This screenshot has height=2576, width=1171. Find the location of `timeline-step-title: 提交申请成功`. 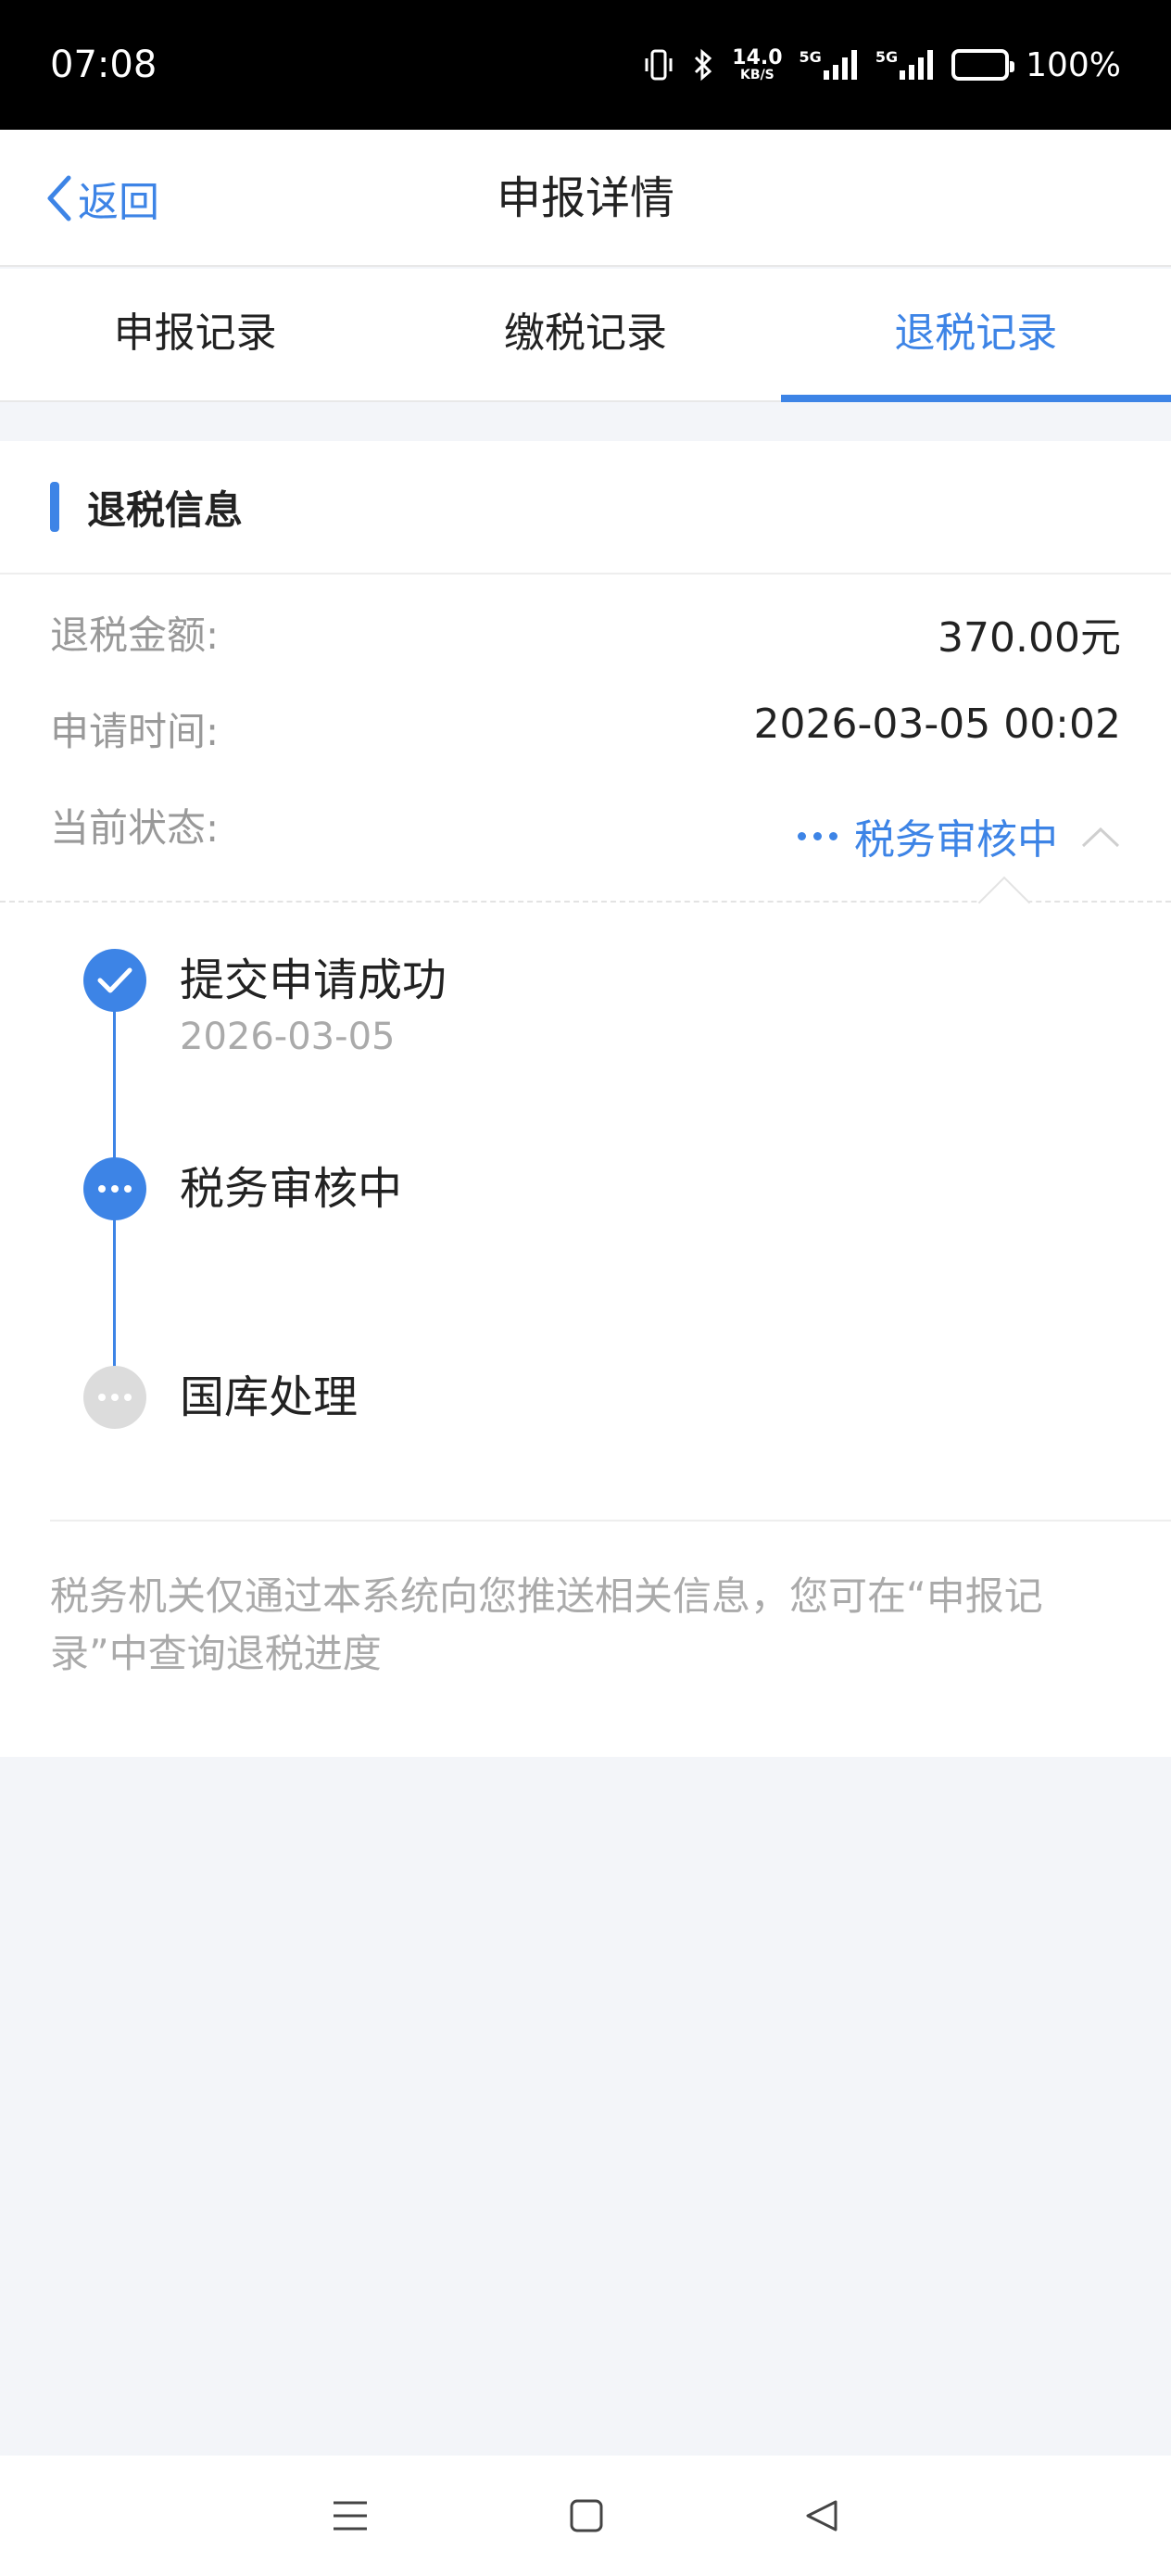

timeline-step-title: 提交申请成功 is located at coordinates (314, 980).